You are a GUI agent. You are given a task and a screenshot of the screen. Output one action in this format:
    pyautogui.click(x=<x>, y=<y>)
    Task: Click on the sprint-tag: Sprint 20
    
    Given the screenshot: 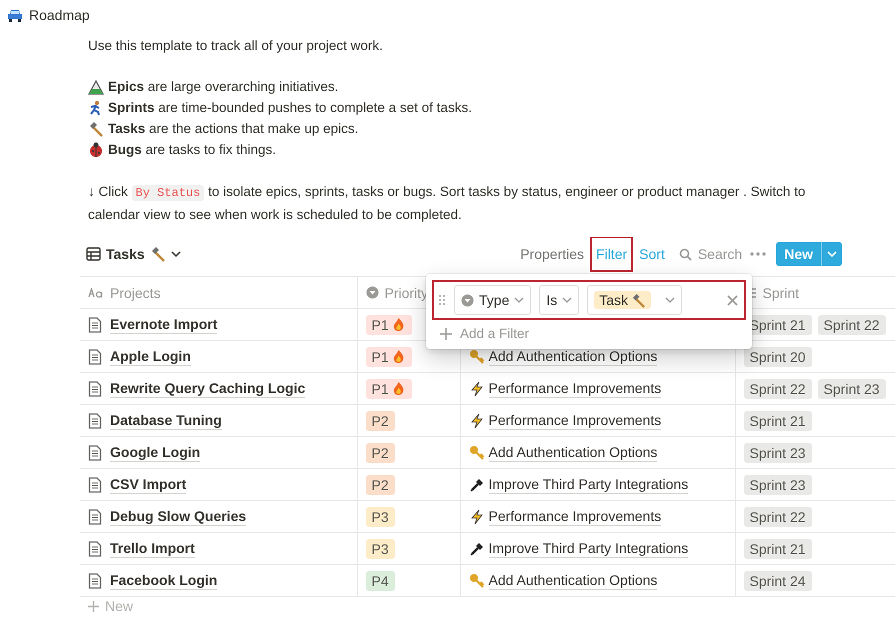 What is the action you would take?
    pyautogui.click(x=778, y=356)
    